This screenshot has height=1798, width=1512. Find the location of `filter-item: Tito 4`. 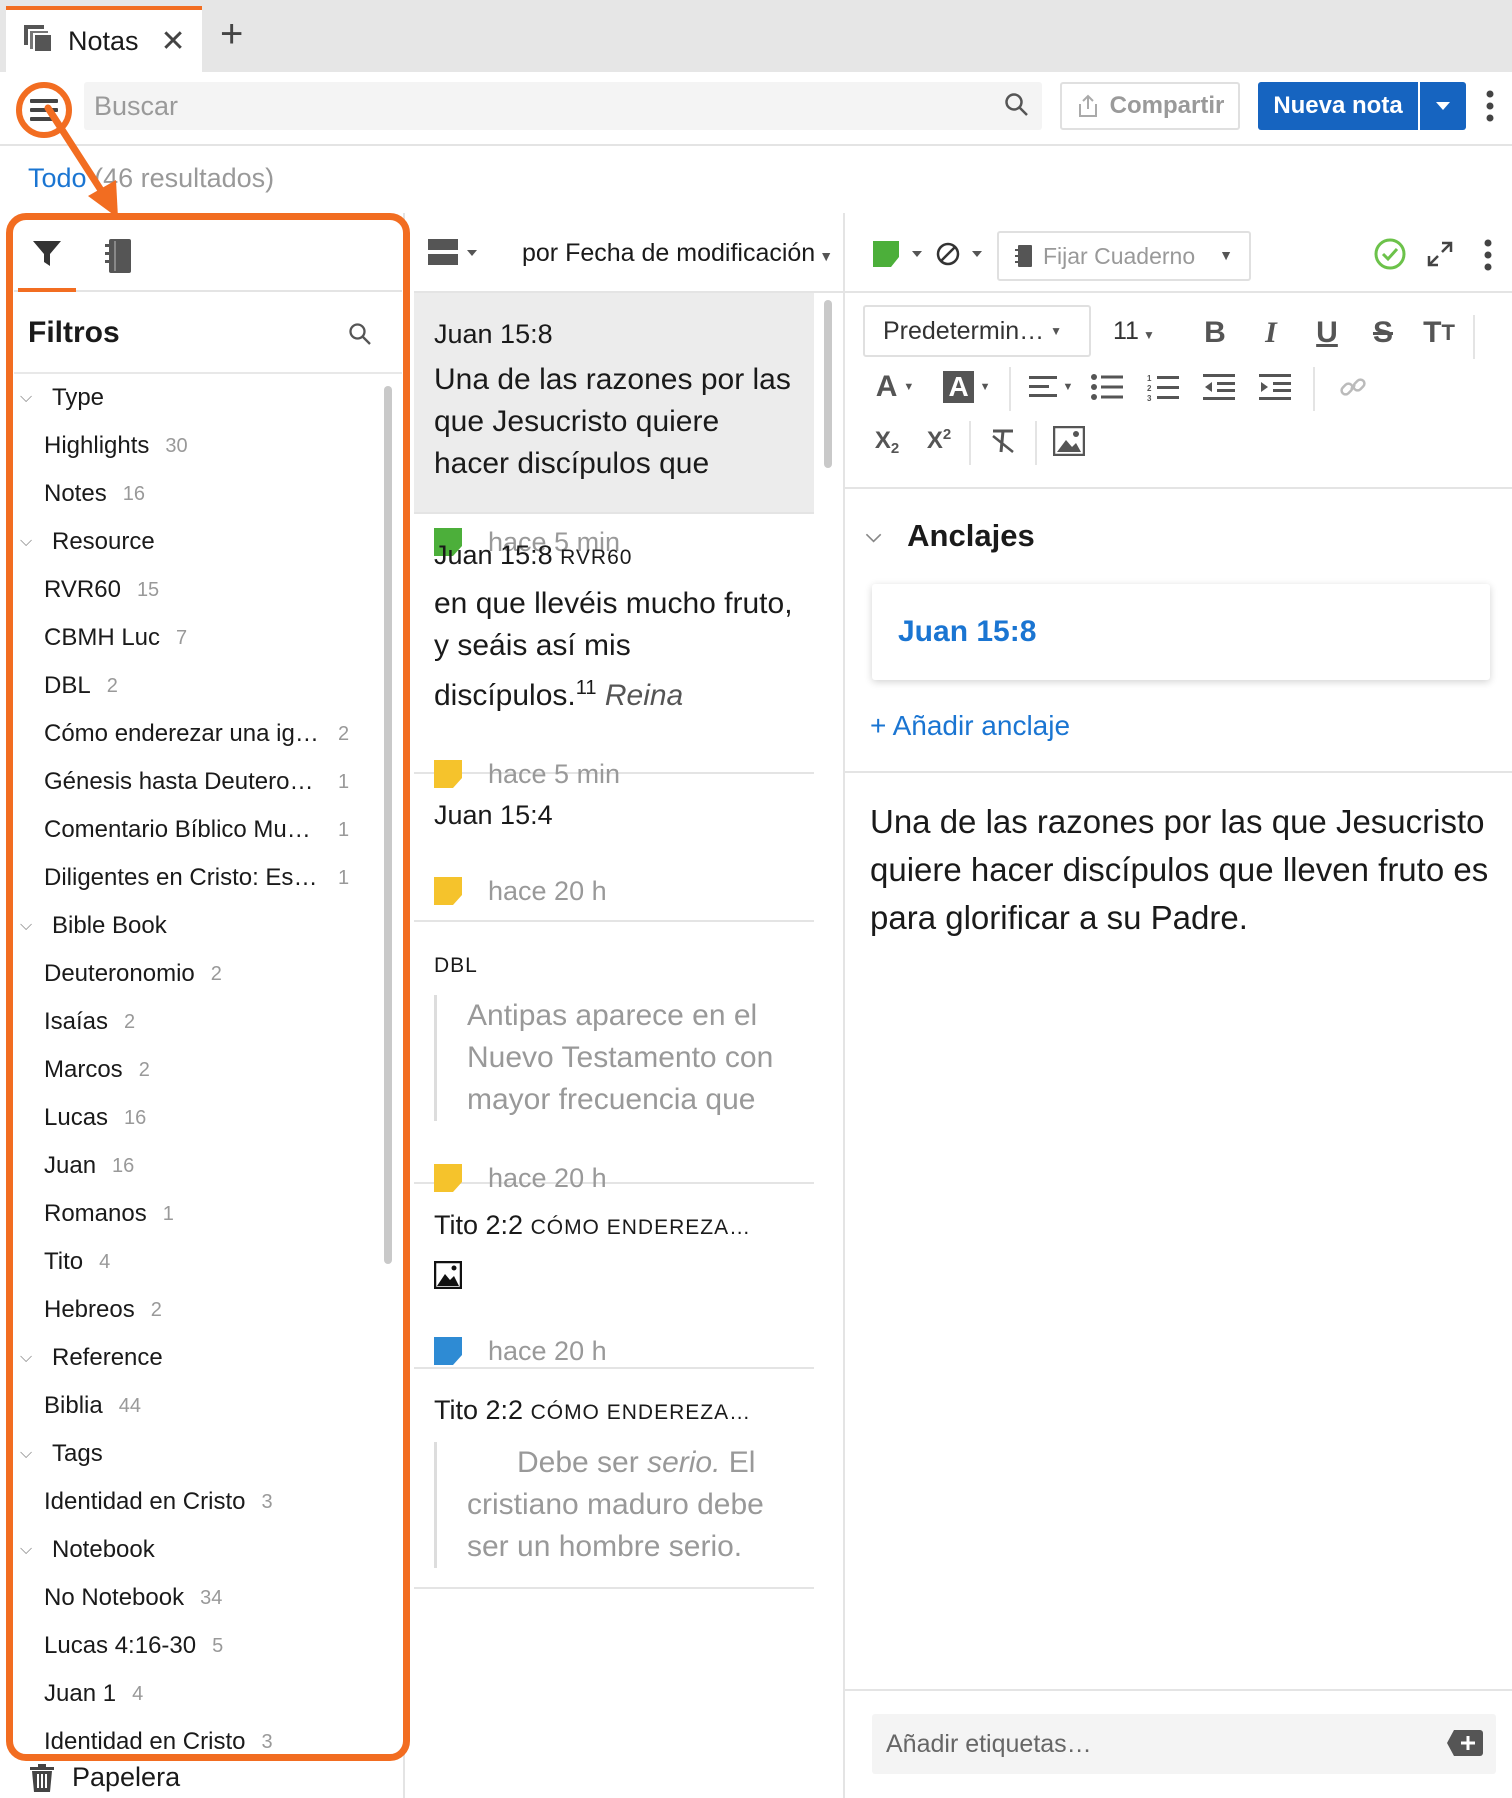

filter-item: Tito 4 is located at coordinates (199, 1262).